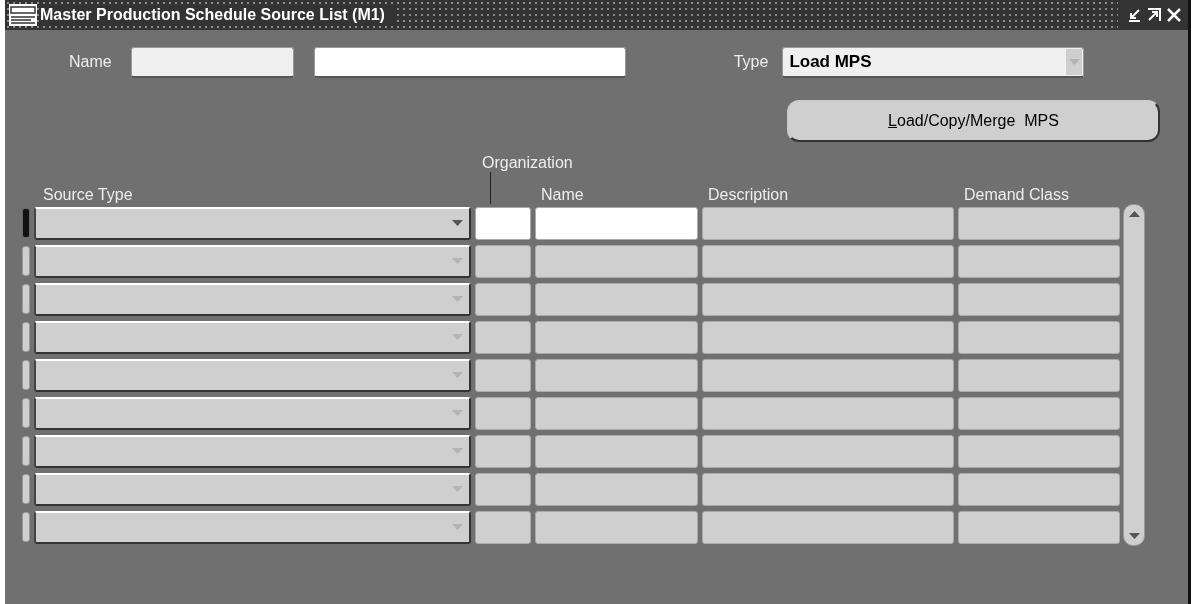  What do you see at coordinates (973, 121) in the screenshot?
I see `load-copy-merge-button: Load/Copy/Merge MPS` at bounding box center [973, 121].